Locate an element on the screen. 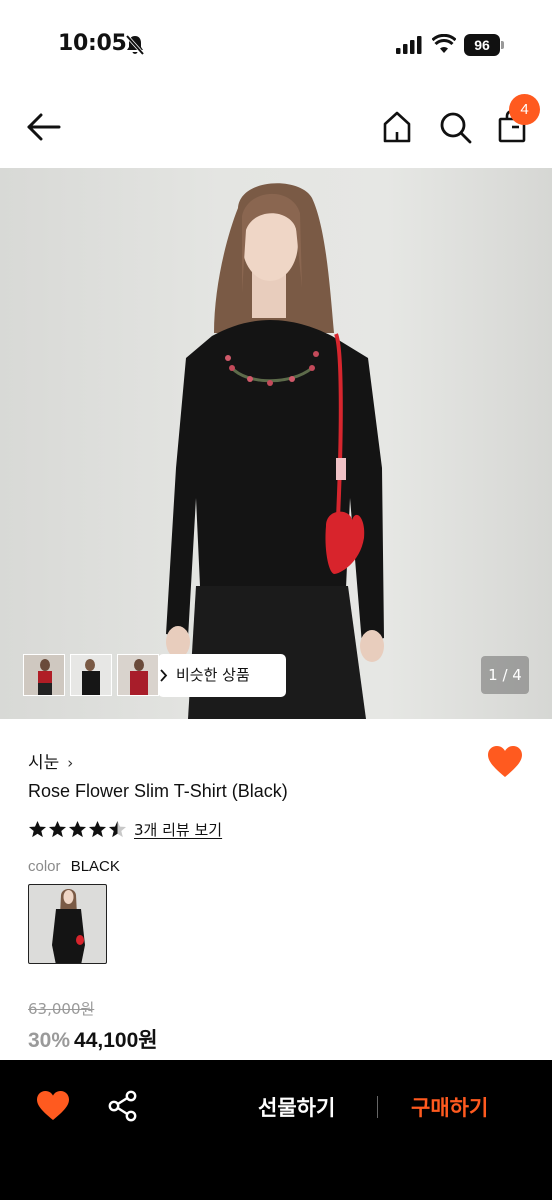 This screenshot has width=552, height=1200. status-bar: 10:05 96 is located at coordinates (276, 45).